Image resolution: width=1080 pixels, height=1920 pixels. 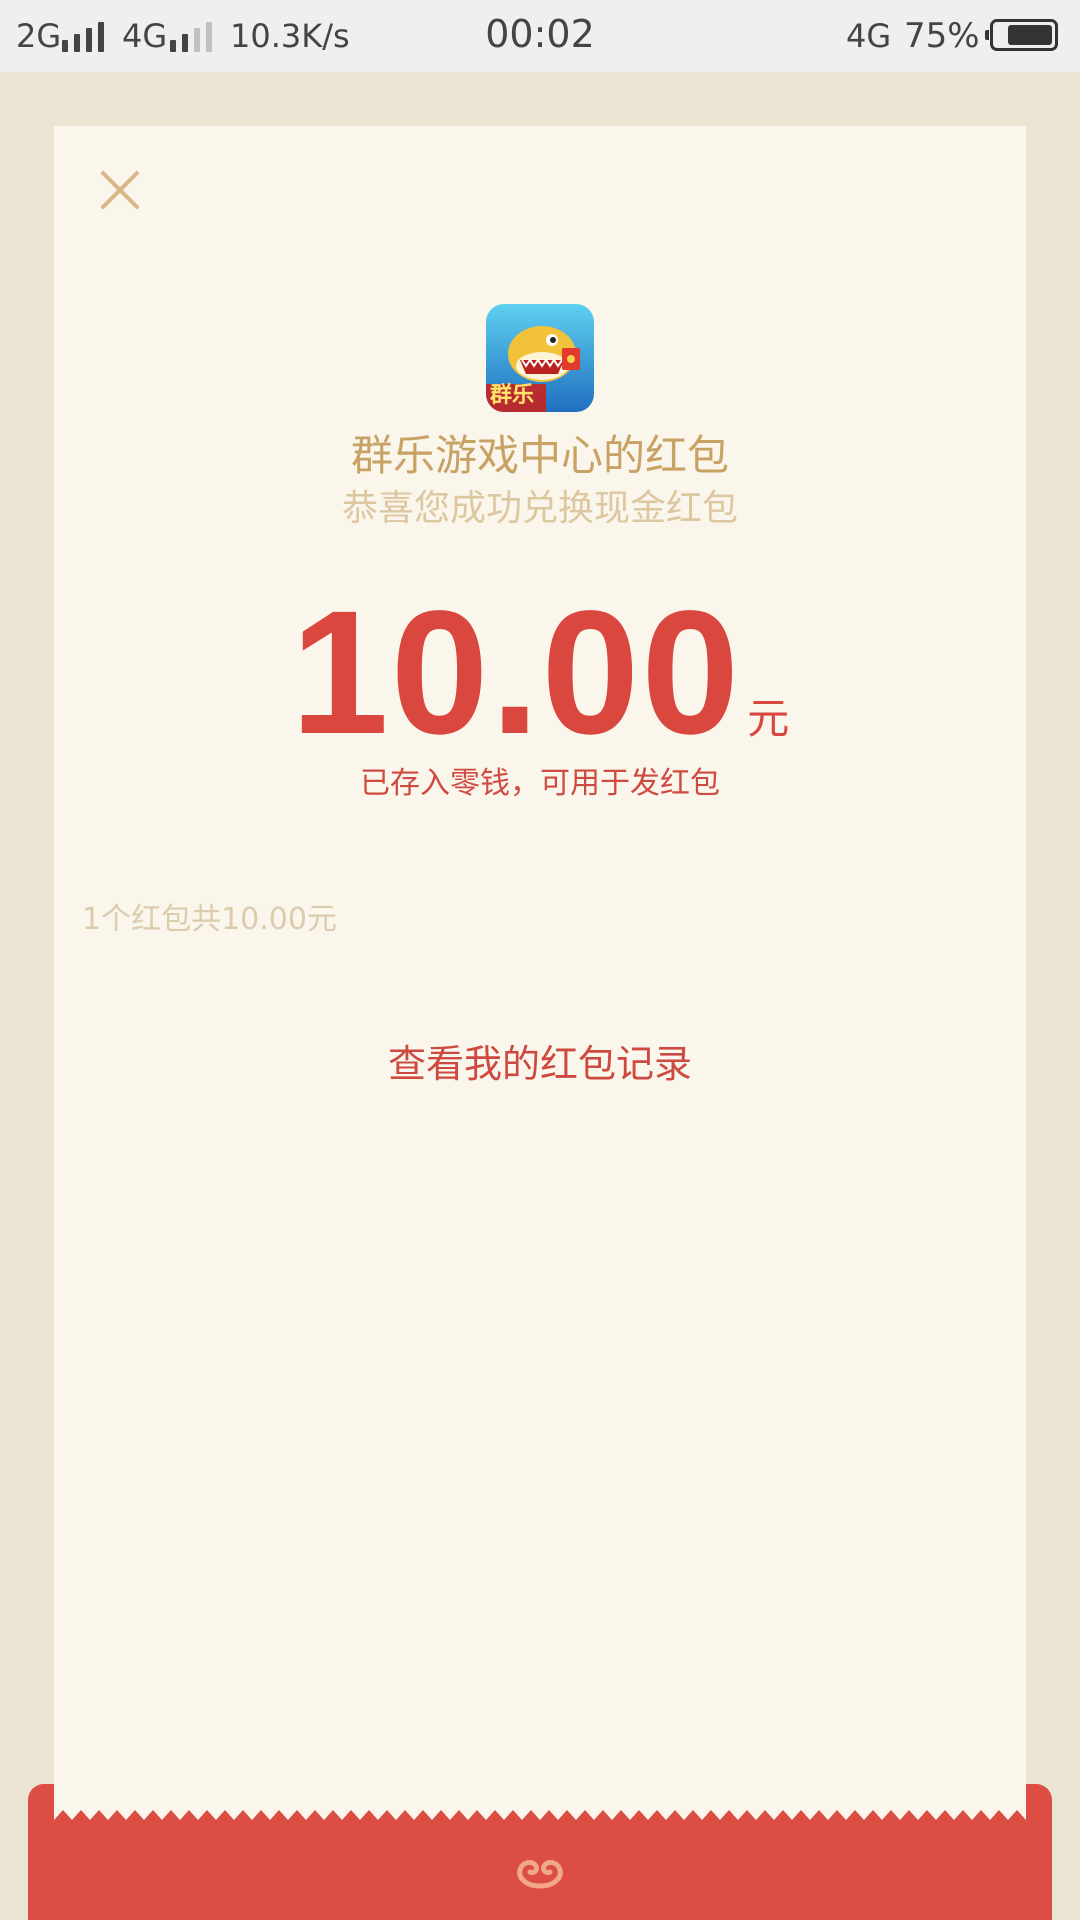 I want to click on subtitle: 恭喜您成功兑换现金红包, so click(x=539, y=508).